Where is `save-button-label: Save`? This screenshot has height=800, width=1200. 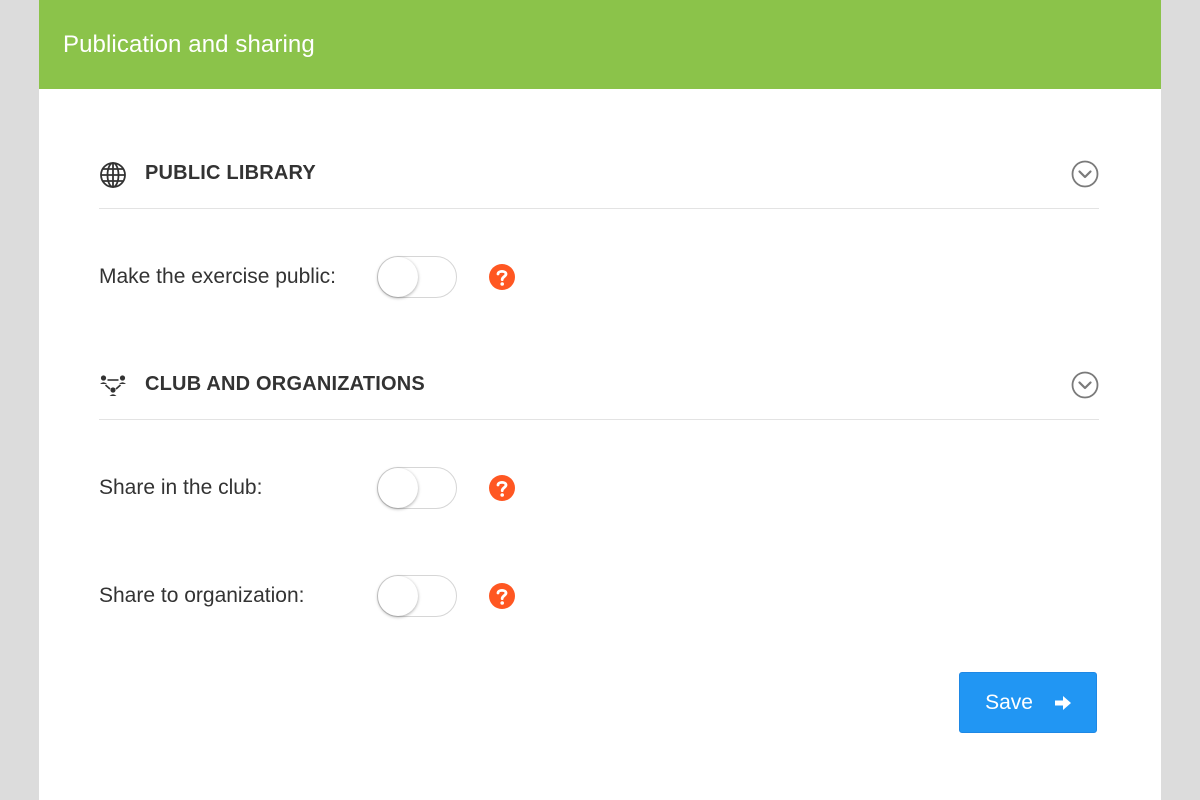
save-button-label: Save is located at coordinates (1009, 702).